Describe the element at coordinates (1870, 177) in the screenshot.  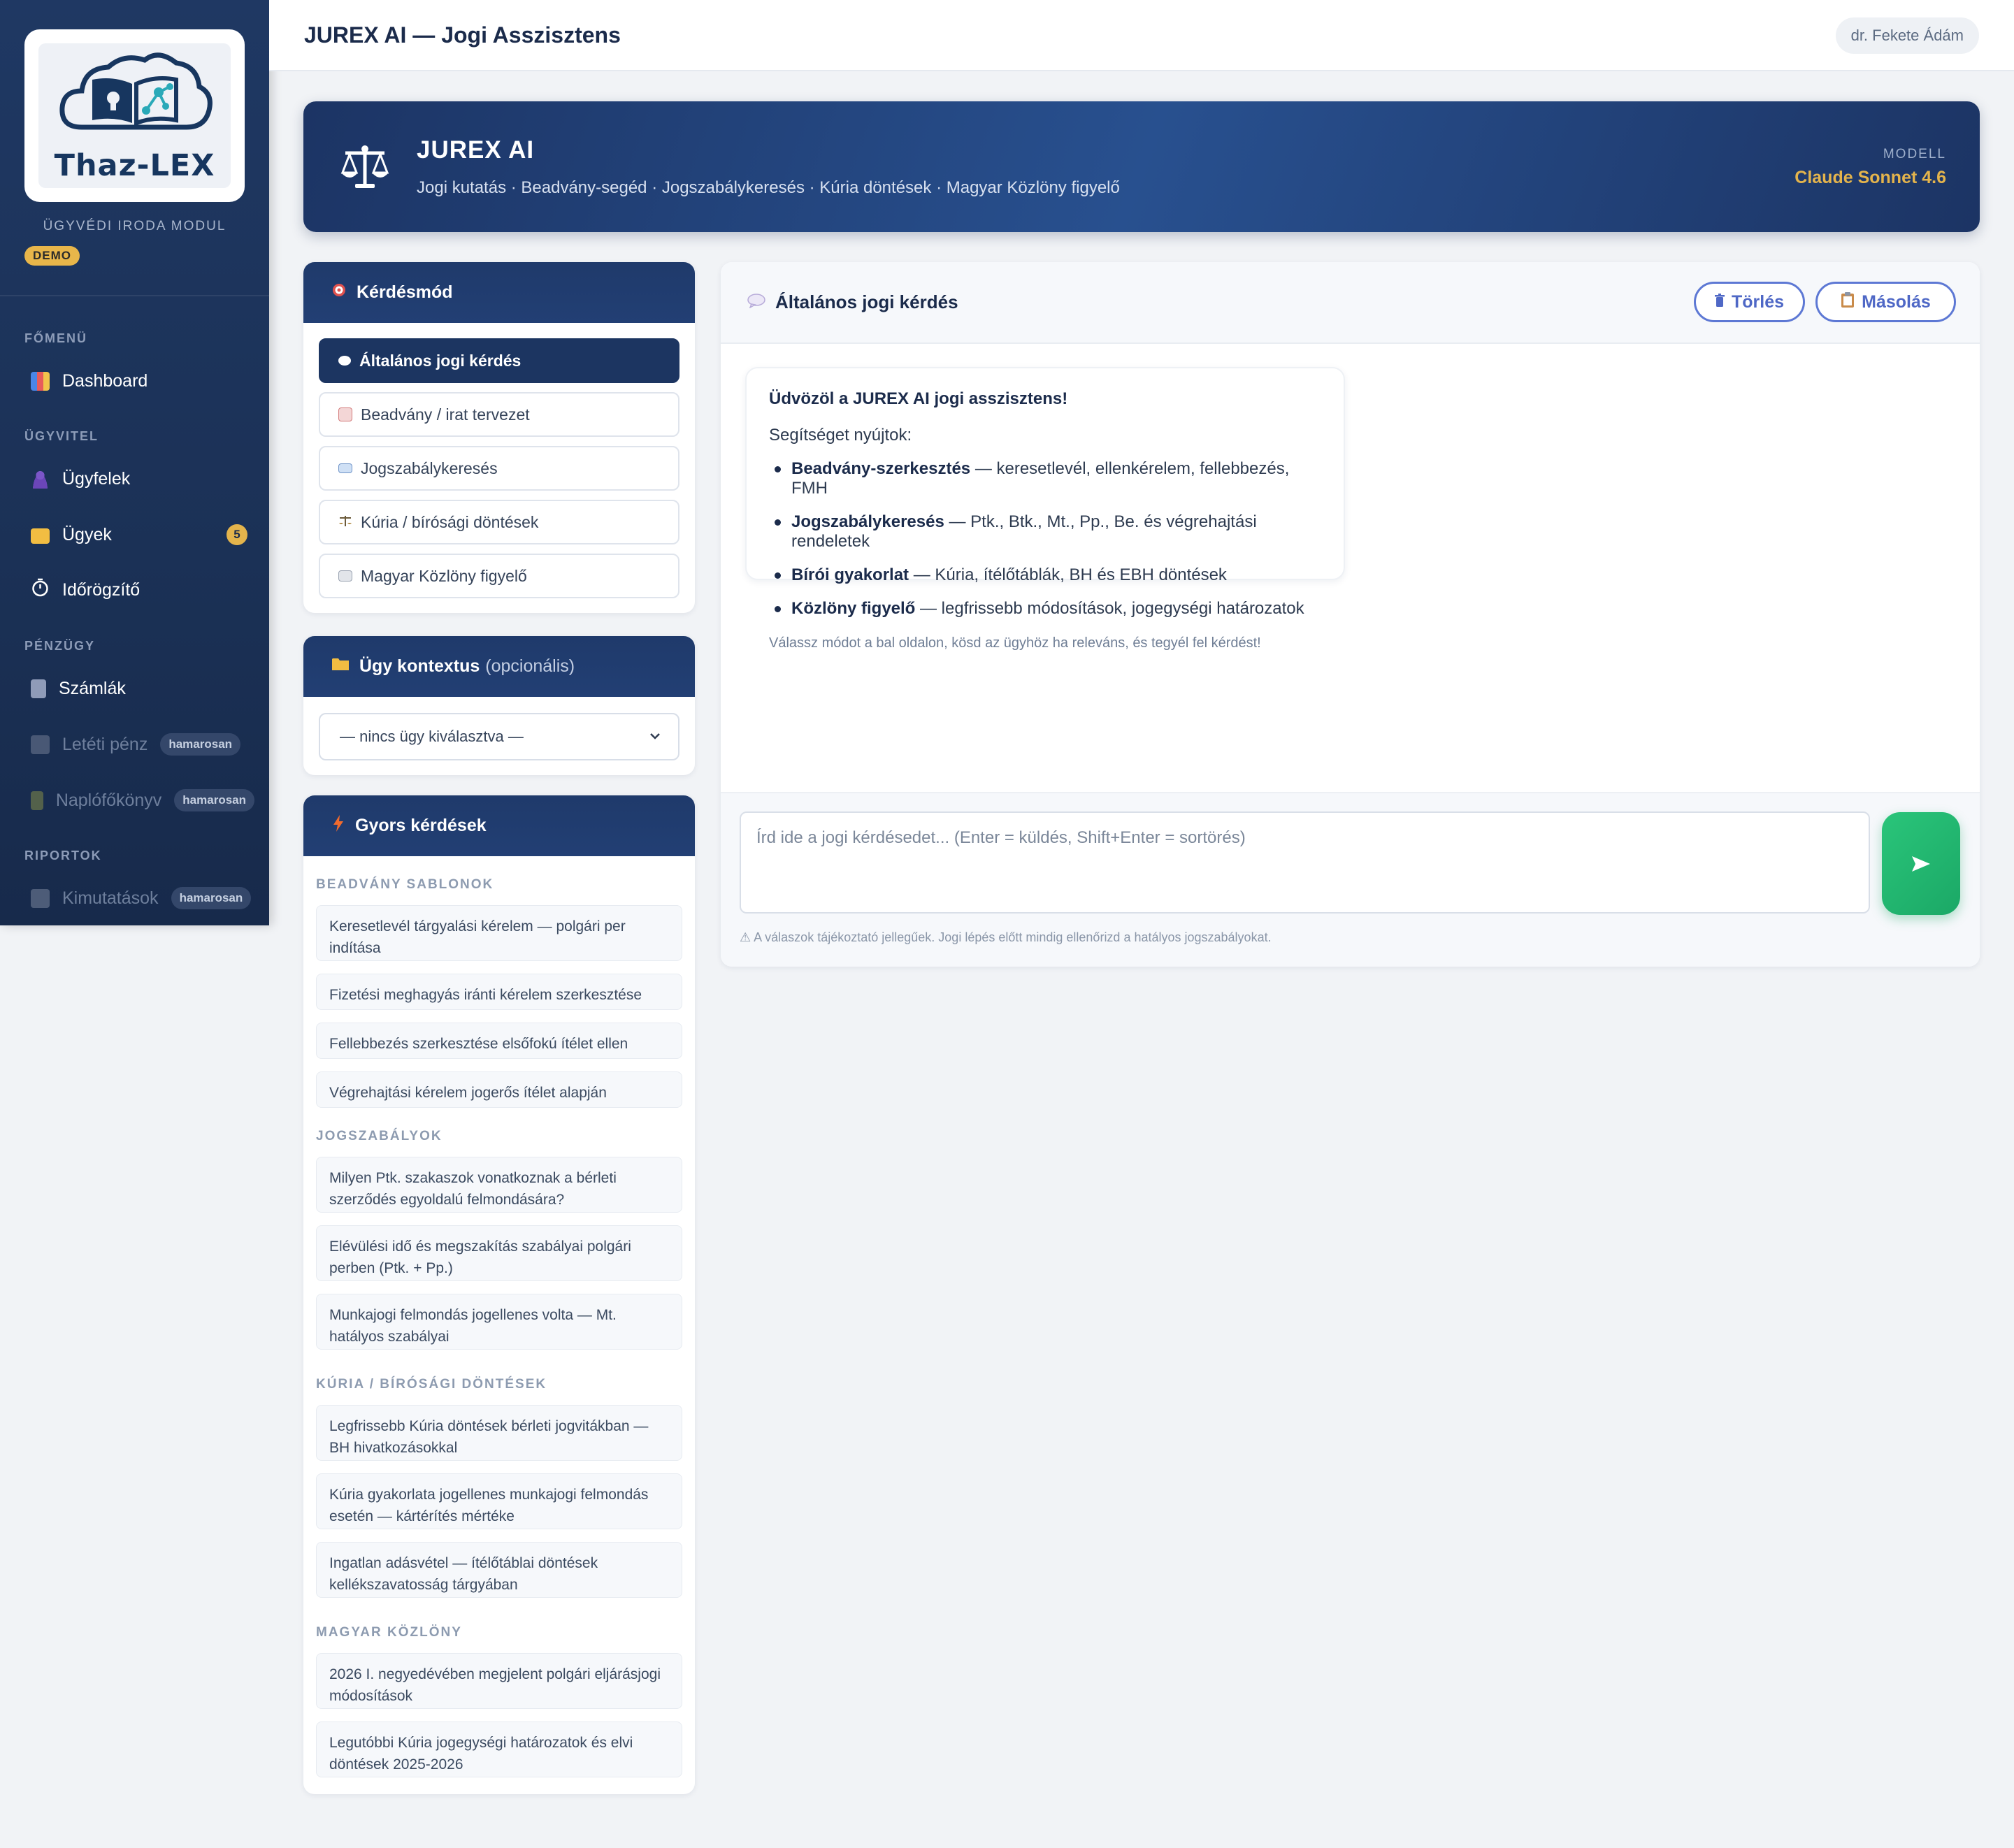
I see `model-name: Claude Sonnet 4.6` at that location.